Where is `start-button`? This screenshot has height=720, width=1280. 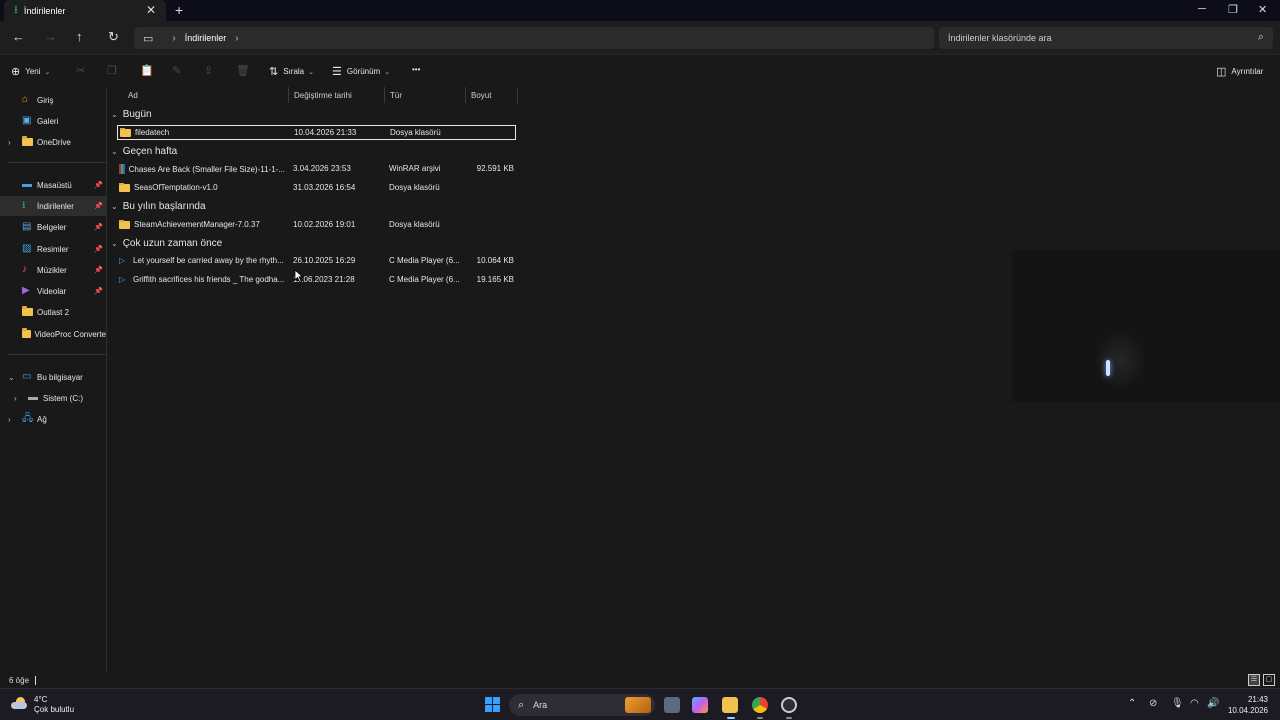 start-button is located at coordinates (492, 704).